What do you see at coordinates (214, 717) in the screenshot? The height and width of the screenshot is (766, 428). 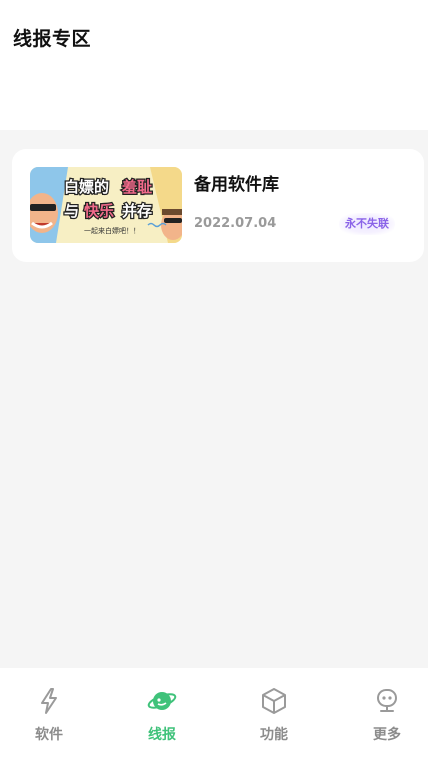 I see `bottom-tab-bar: 软件 线报 功能 更多` at bounding box center [214, 717].